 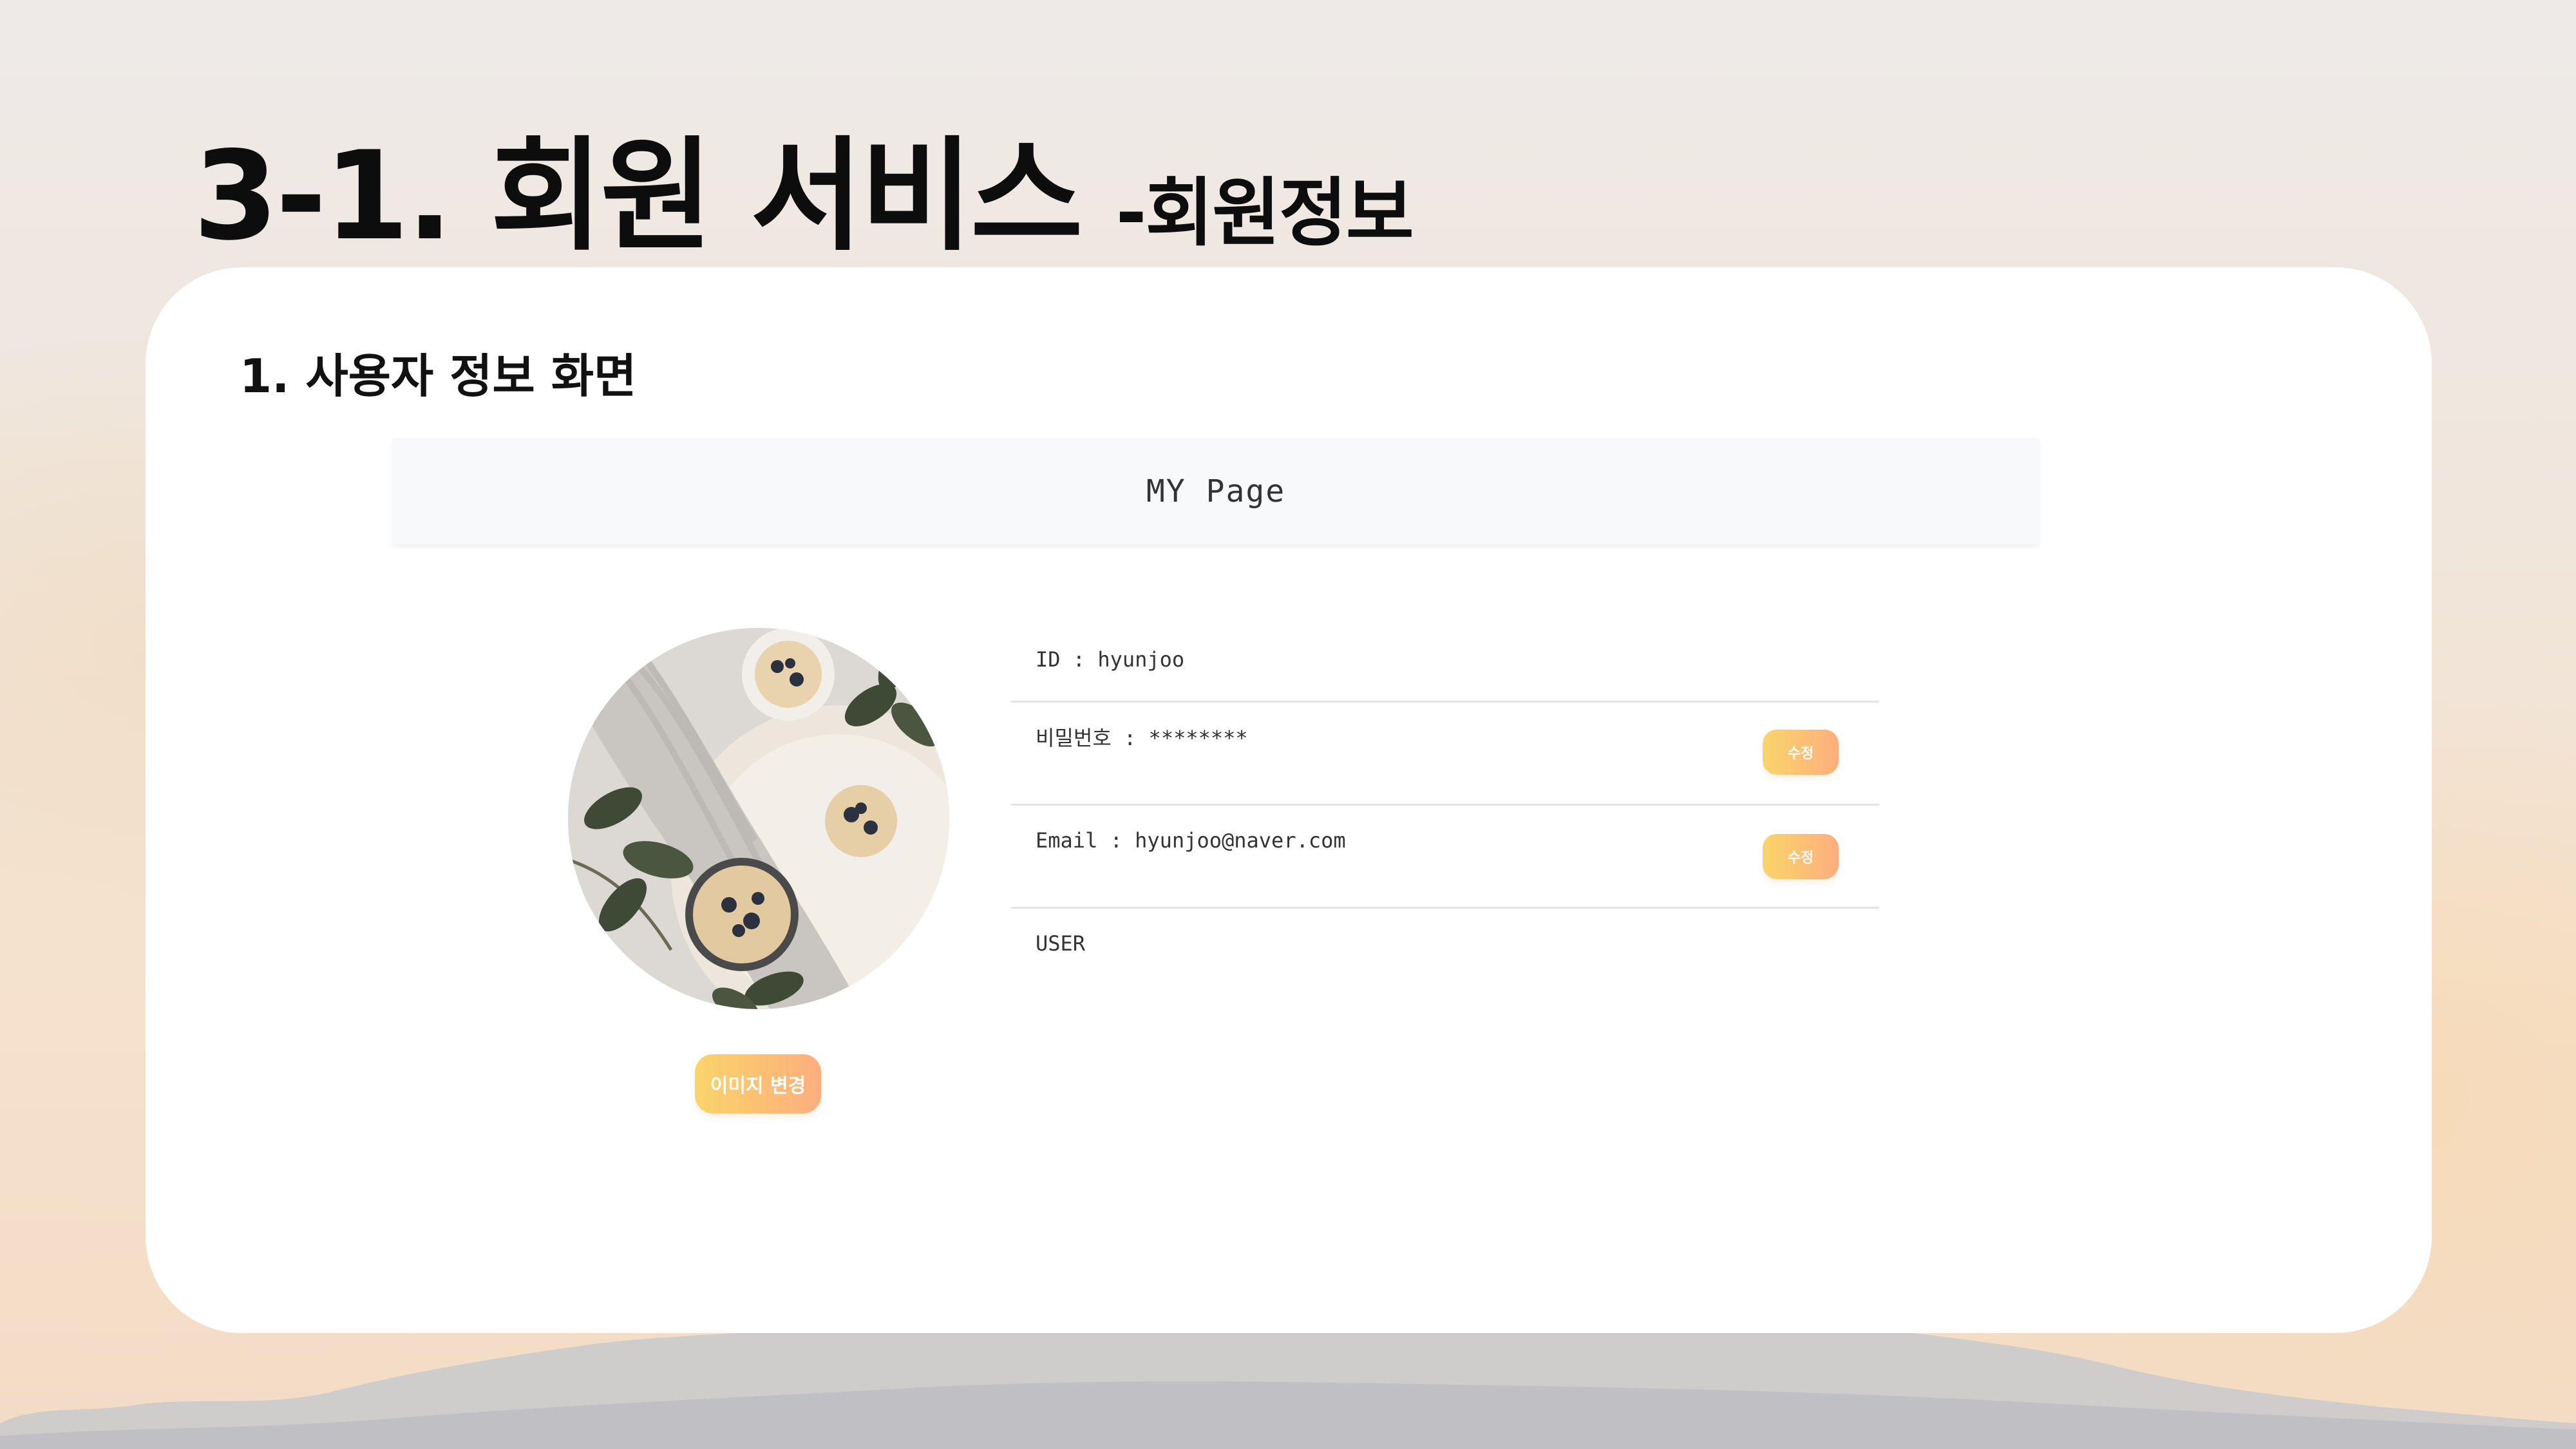 I want to click on profile-image, so click(x=758, y=818).